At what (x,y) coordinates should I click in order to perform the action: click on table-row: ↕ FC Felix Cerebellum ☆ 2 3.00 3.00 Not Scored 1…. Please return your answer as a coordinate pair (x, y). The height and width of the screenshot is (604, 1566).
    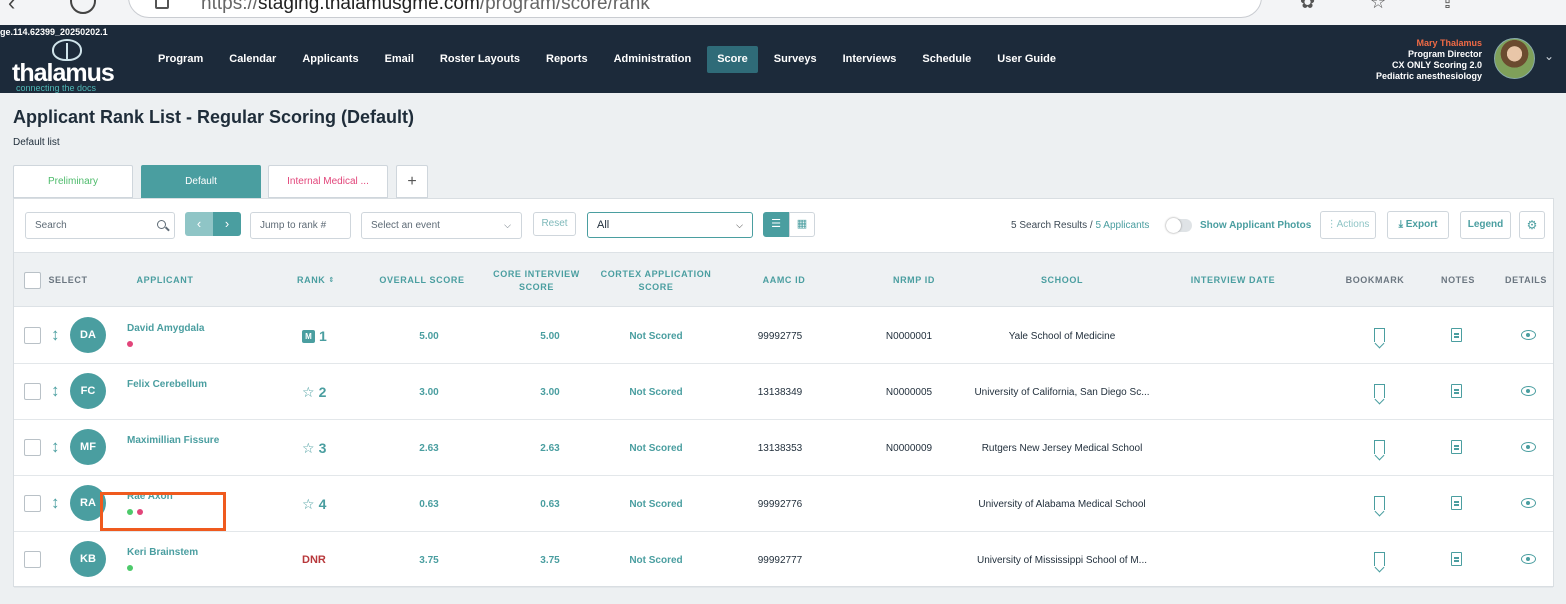
    Looking at the image, I should click on (783, 392).